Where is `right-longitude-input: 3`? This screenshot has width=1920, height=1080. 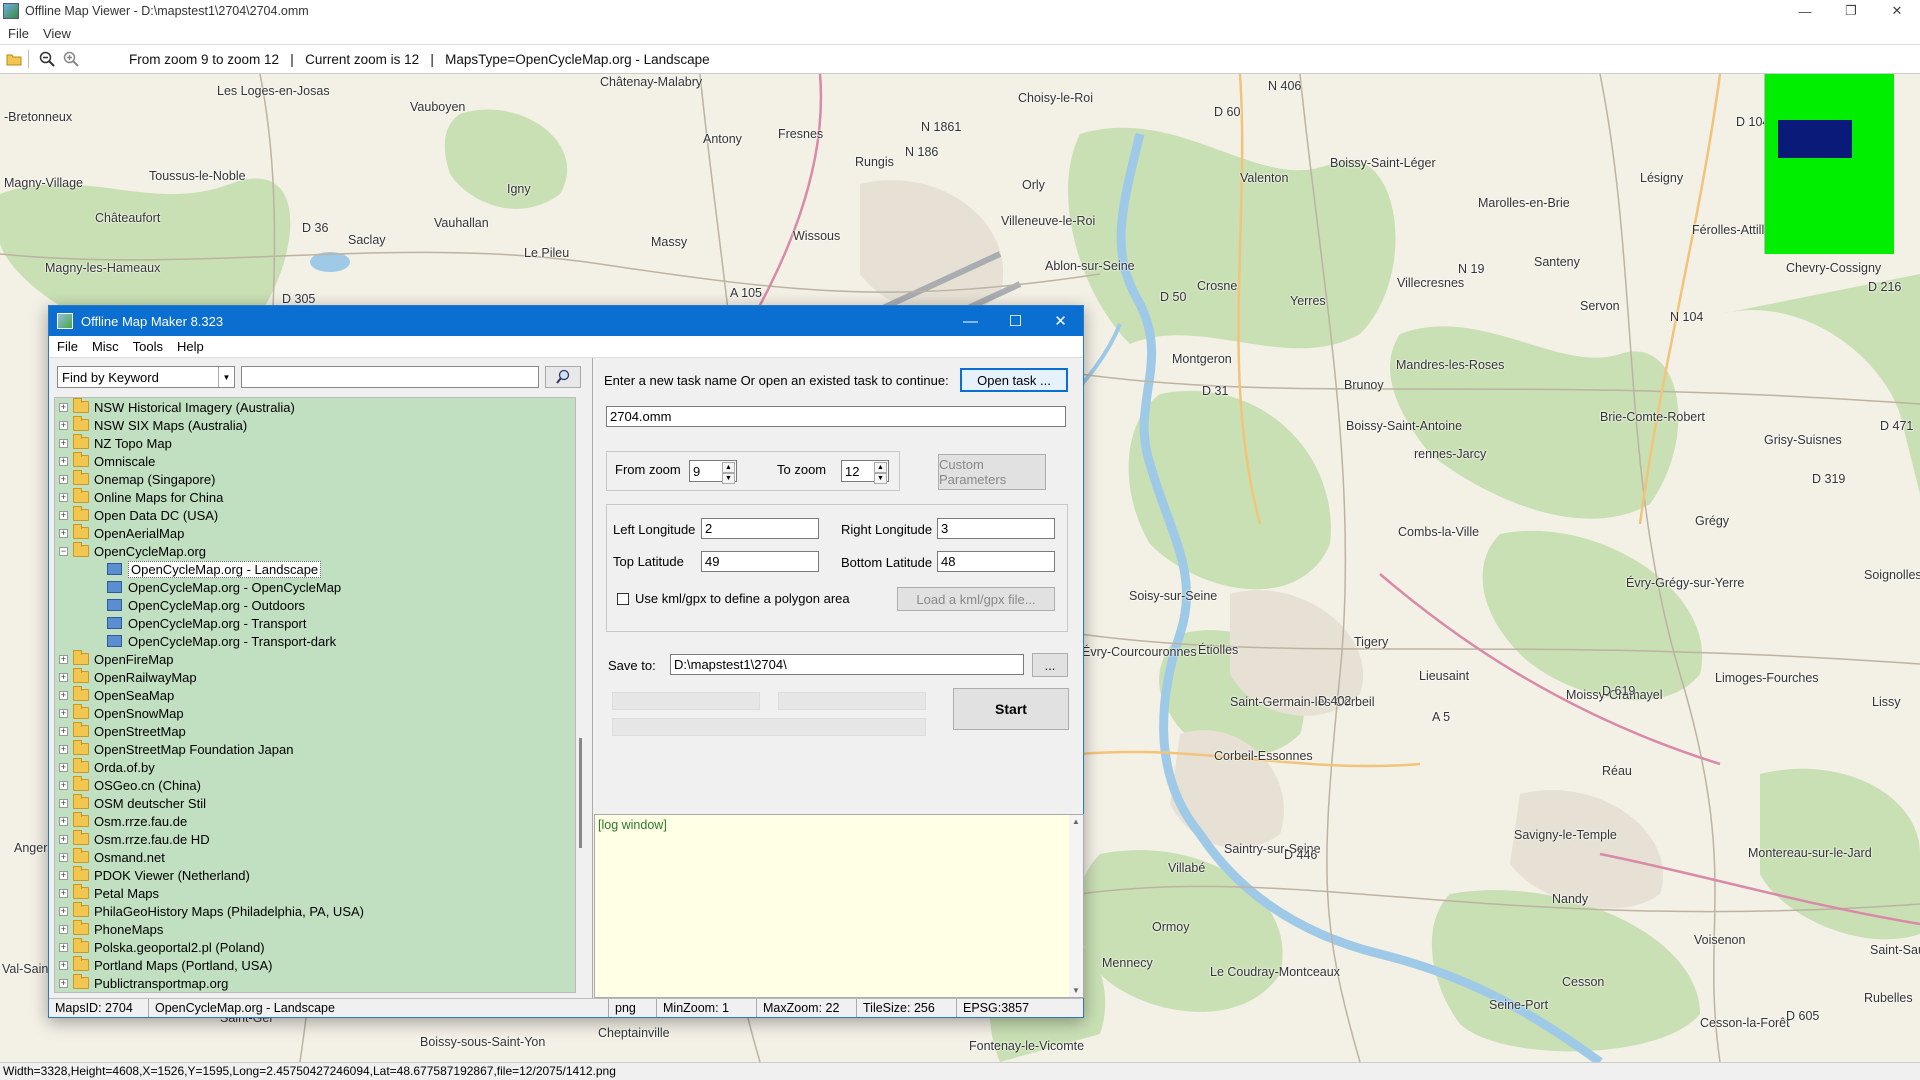 right-longitude-input: 3 is located at coordinates (996, 528).